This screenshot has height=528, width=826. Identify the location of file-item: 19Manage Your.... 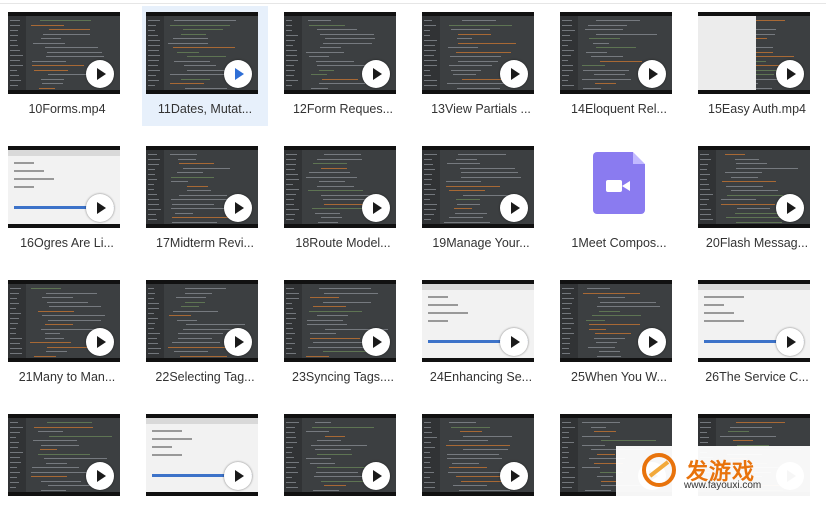
(481, 200).